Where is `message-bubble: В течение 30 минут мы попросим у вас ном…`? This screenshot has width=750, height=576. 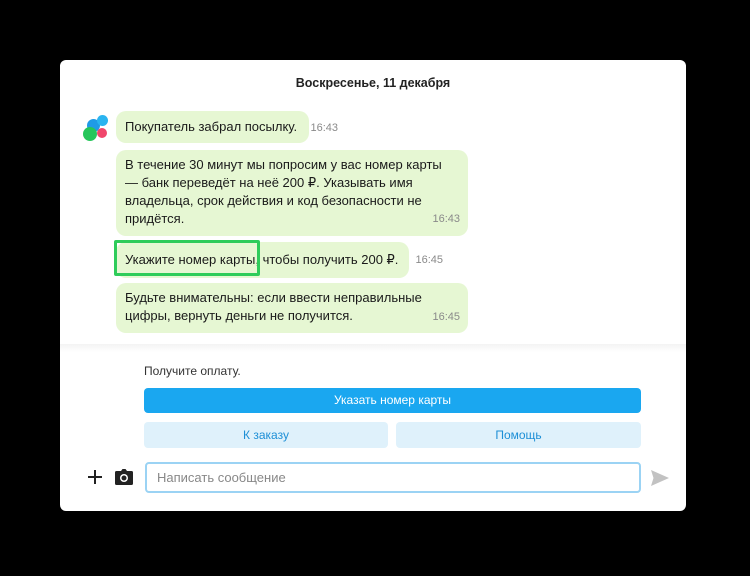 message-bubble: В течение 30 минут мы попросим у вас ном… is located at coordinates (292, 193).